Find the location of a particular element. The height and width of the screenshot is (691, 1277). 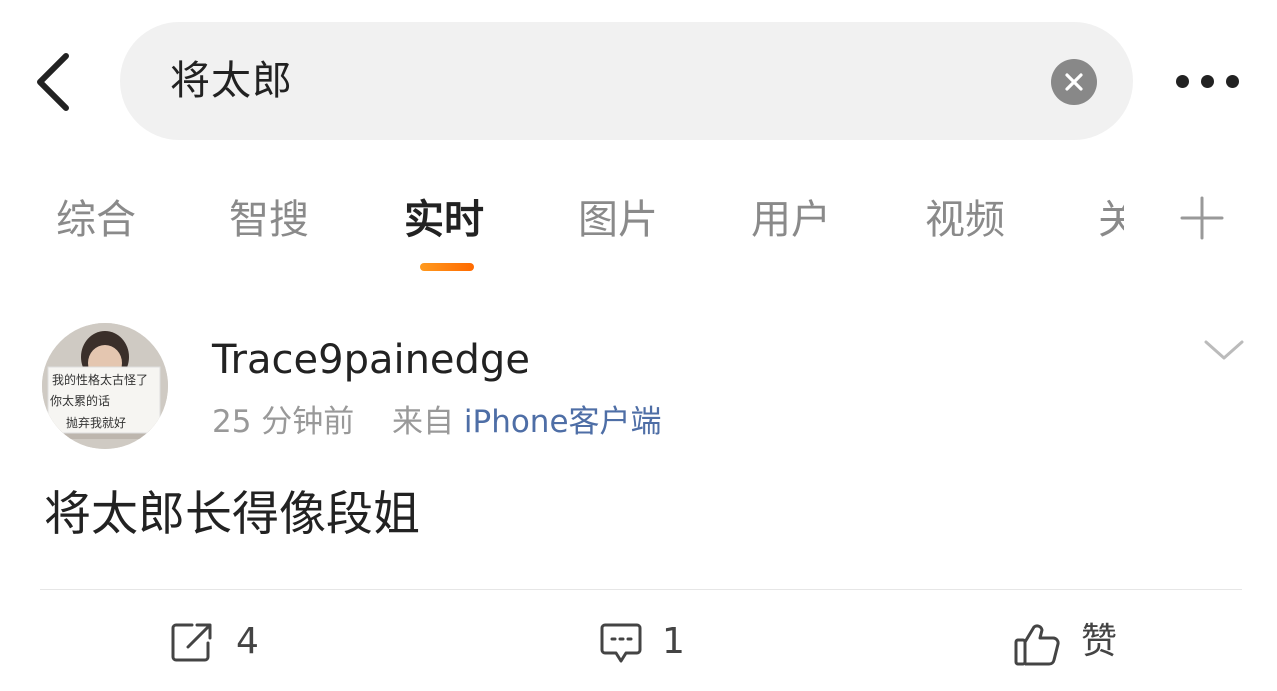

tab-comprehensive: 综合 is located at coordinates (96, 220).